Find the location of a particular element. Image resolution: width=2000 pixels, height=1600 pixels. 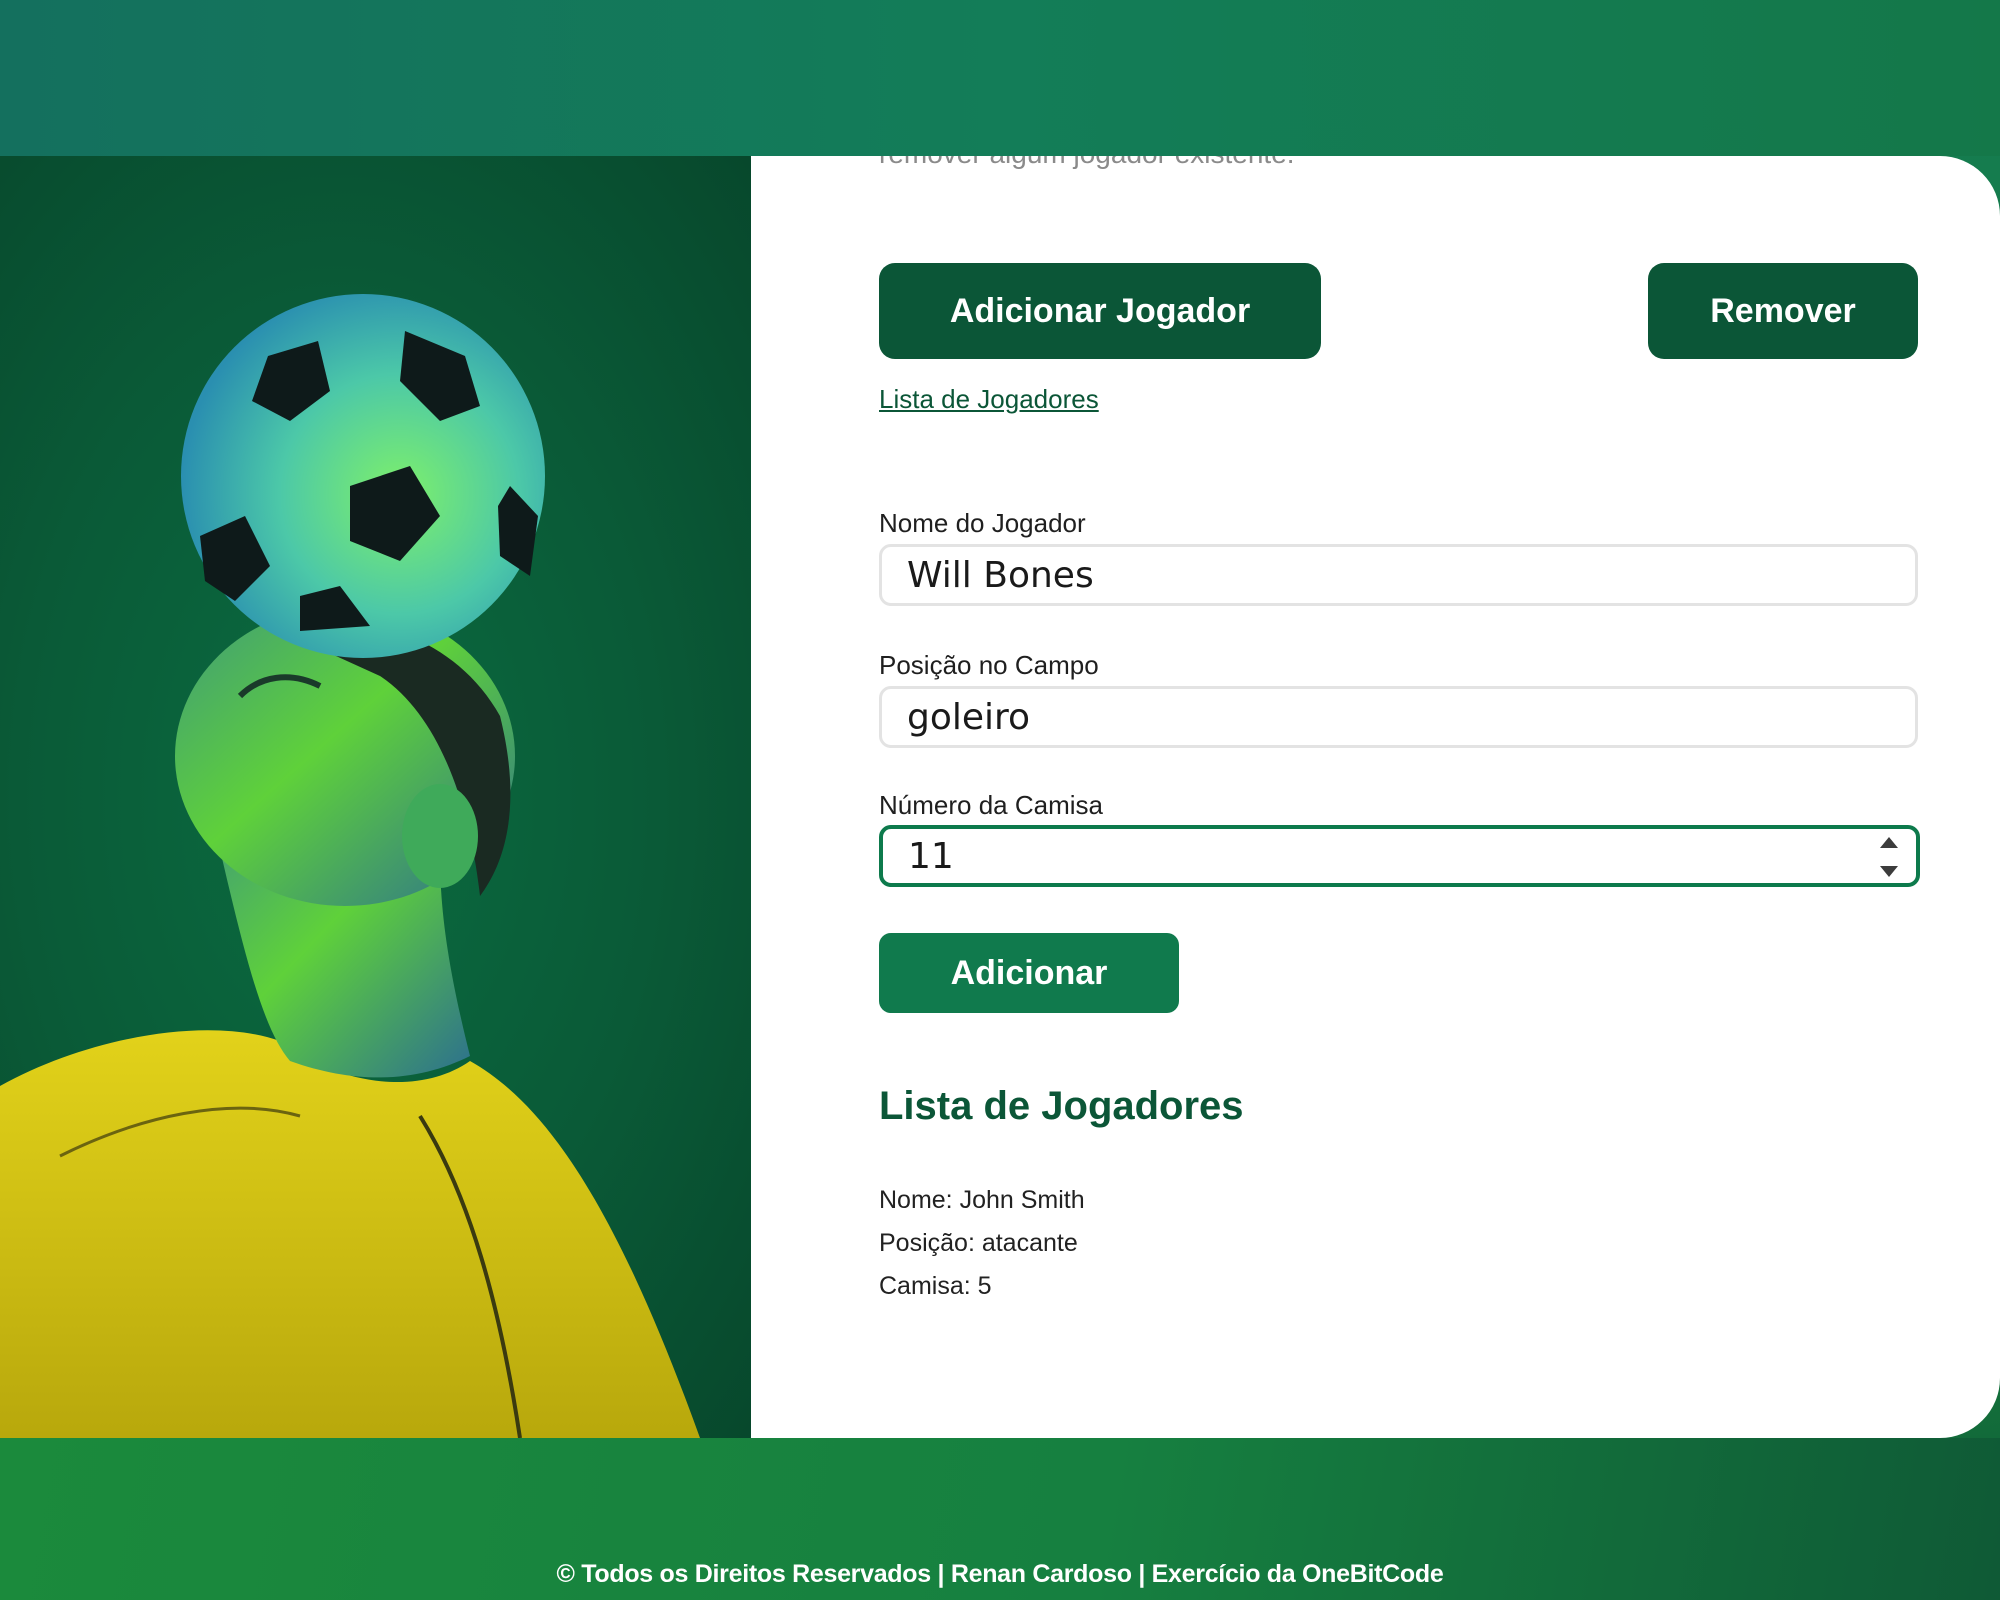

spinner-up-icon is located at coordinates (1889, 842).